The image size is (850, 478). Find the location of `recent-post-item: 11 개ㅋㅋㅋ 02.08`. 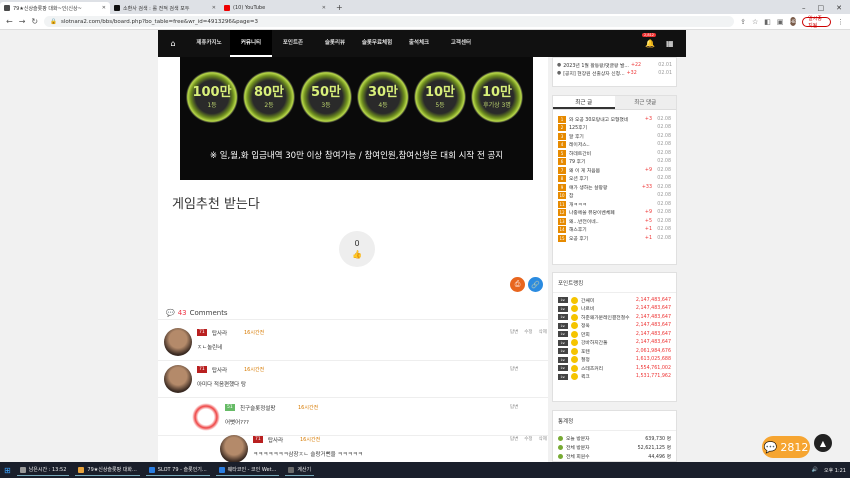

recent-post-item: 11 개ㅋㅋㅋ 02.08 is located at coordinates (614, 204).